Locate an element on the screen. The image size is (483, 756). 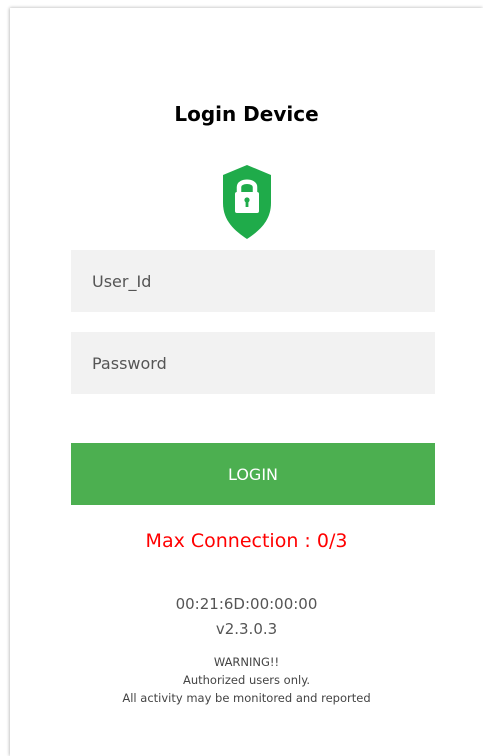
version-text: v2.3.0.3 is located at coordinates (246, 629).